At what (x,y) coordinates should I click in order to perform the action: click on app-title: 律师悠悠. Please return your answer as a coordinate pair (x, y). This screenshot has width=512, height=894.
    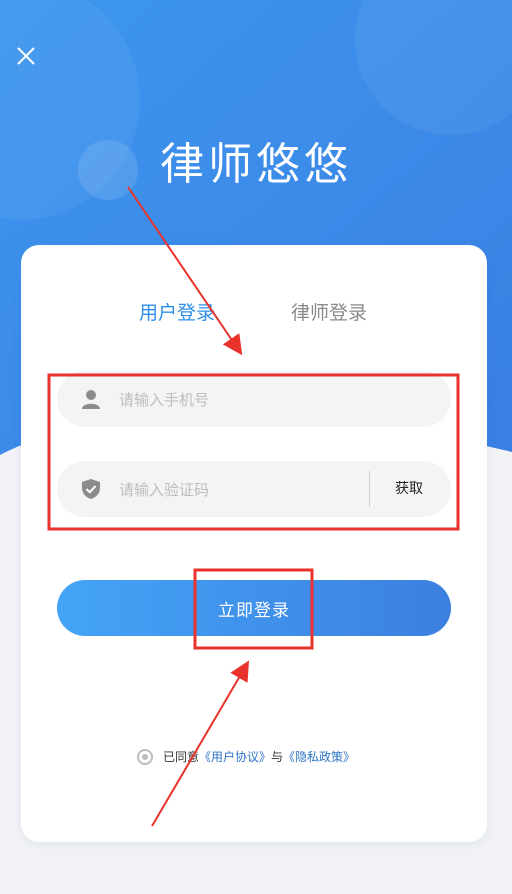
    Looking at the image, I should click on (256, 164).